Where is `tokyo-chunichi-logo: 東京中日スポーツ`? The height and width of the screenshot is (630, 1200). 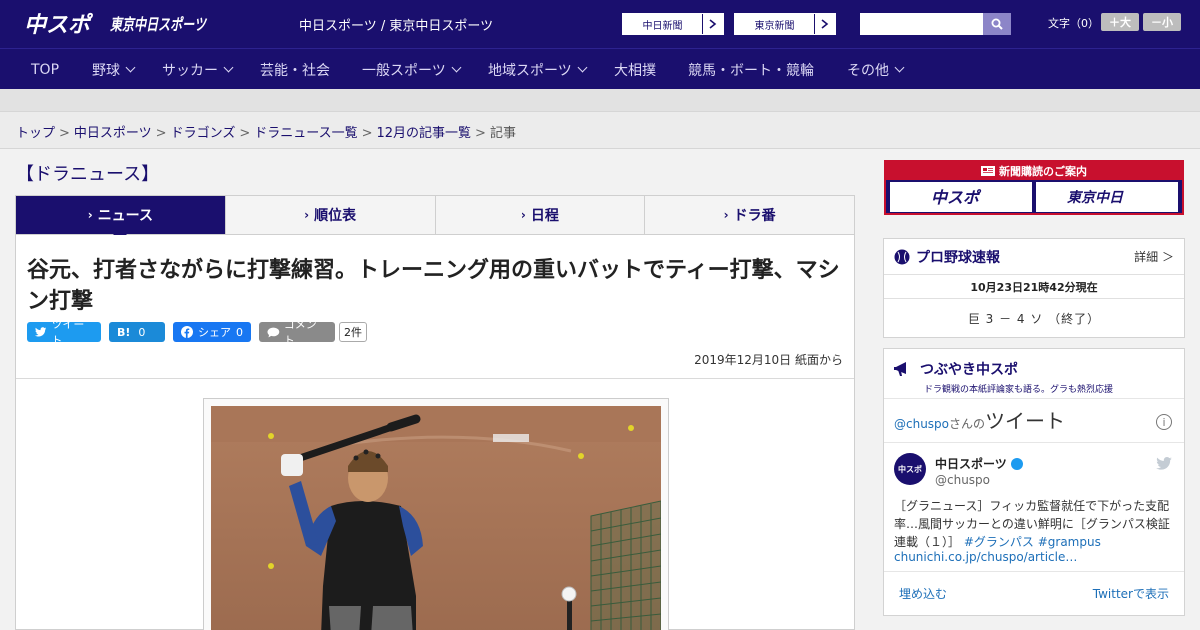 tokyo-chunichi-logo: 東京中日スポーツ is located at coordinates (160, 24).